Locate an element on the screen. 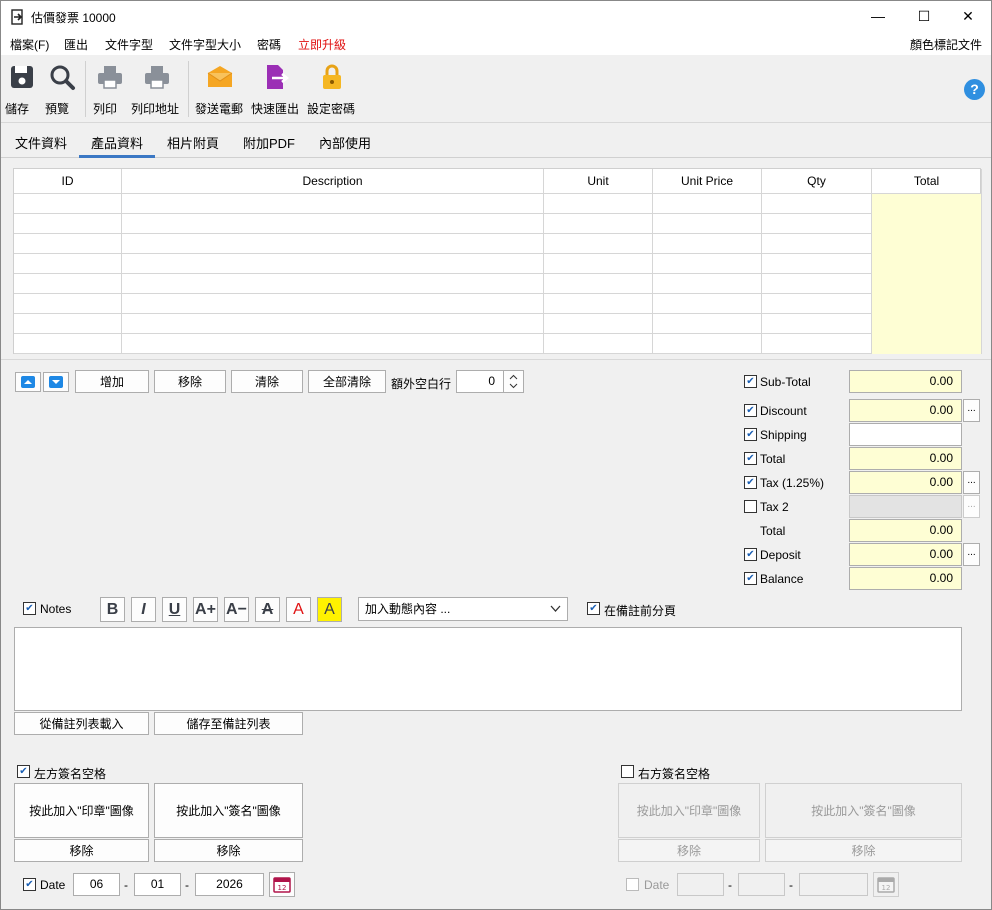  print-button: 列印 is located at coordinates (110, 90).